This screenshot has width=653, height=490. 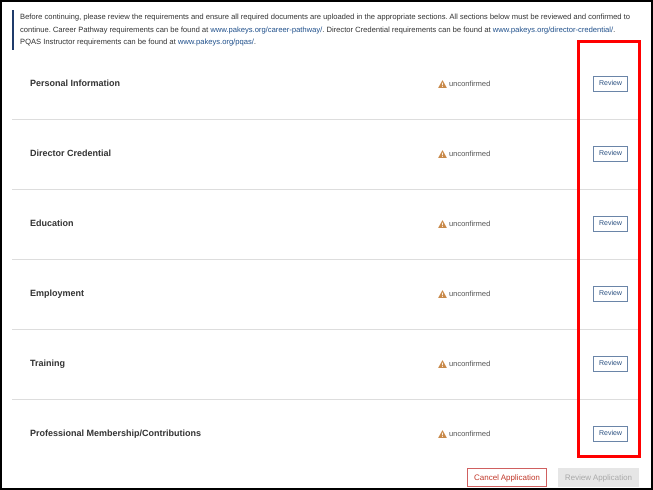 I want to click on section-title: Director Credential, so click(x=70, y=153).